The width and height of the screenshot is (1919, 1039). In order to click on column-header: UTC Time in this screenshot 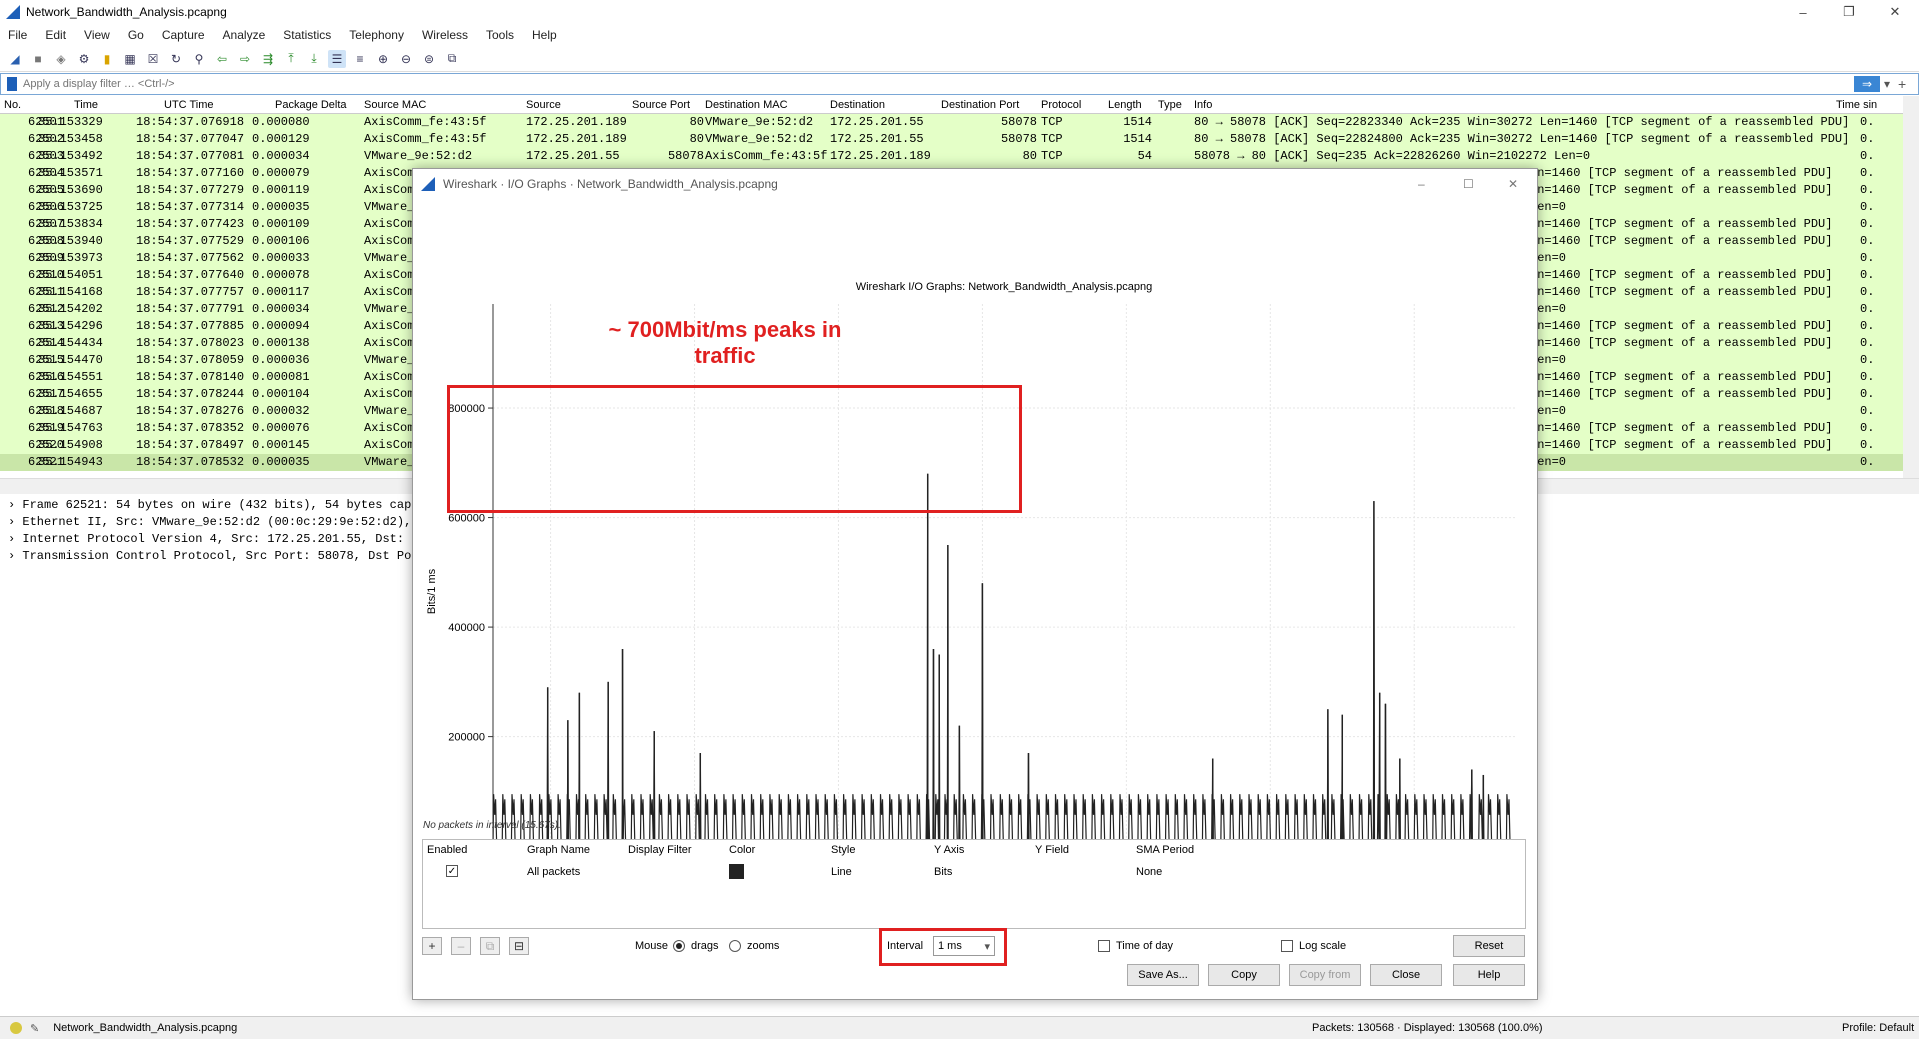, I will do `click(189, 105)`.